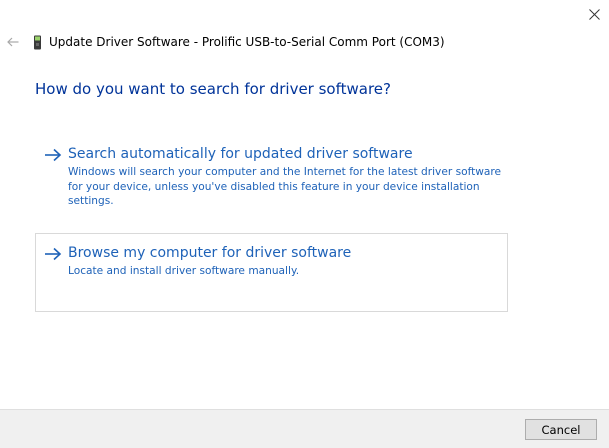  I want to click on usb-device-icon, so click(37, 42).